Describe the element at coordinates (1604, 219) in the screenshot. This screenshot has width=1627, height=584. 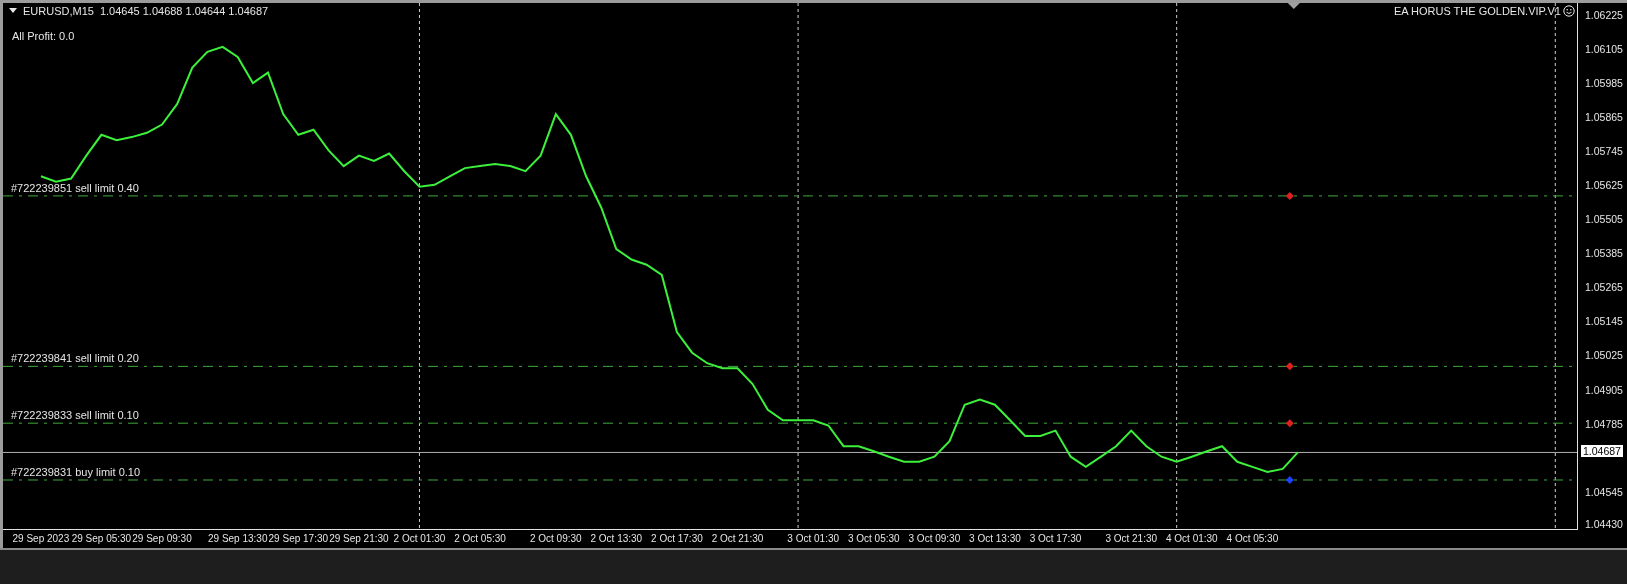
I see `price-tick-label: 1.05505` at that location.